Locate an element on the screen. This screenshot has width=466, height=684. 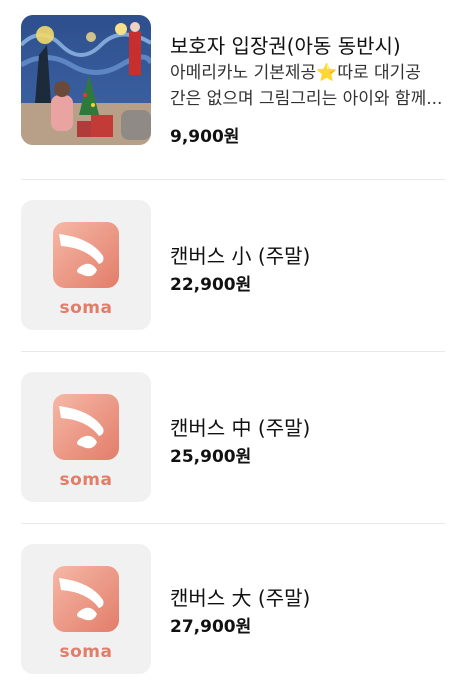
product-title: 캔버스 中 (주말) is located at coordinates (240, 428).